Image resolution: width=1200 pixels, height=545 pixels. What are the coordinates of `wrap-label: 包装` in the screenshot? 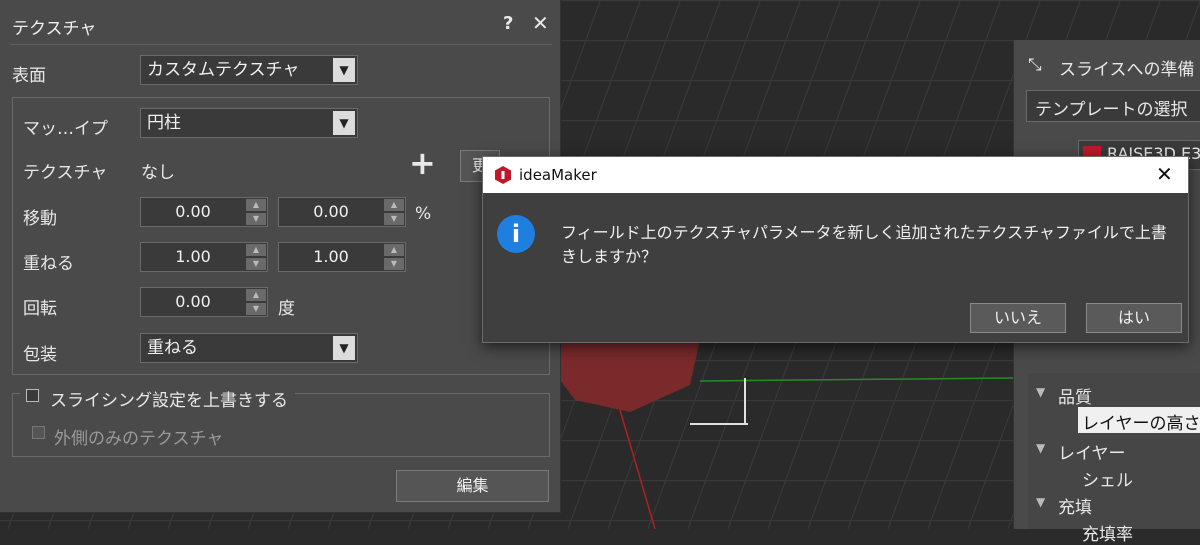 It's located at (40, 355).